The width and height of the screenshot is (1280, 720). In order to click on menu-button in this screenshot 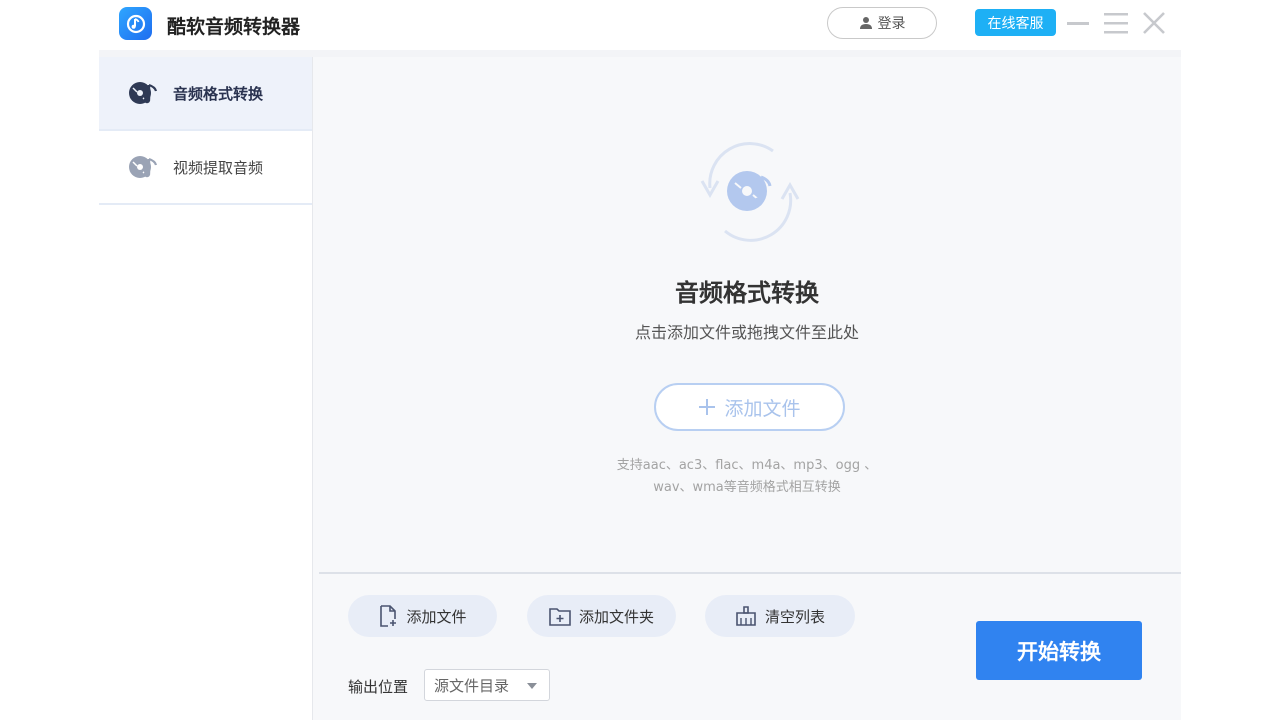, I will do `click(1116, 23)`.